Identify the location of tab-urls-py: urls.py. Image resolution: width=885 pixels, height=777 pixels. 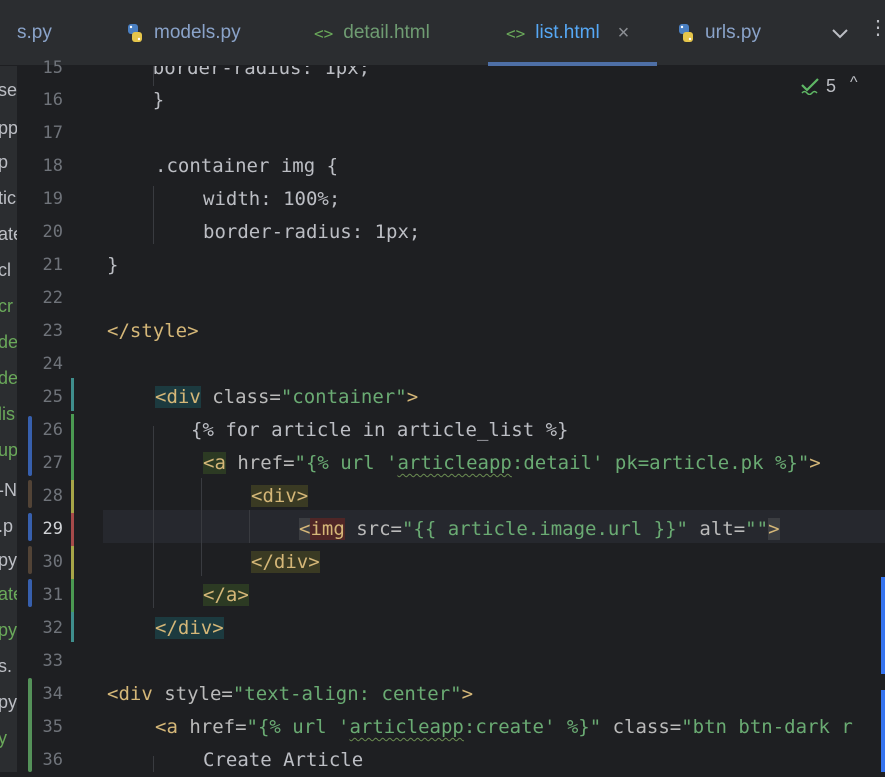
(718, 33).